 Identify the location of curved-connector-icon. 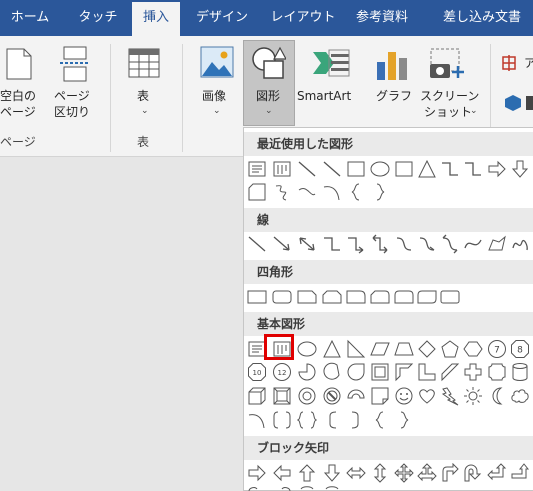
(404, 244).